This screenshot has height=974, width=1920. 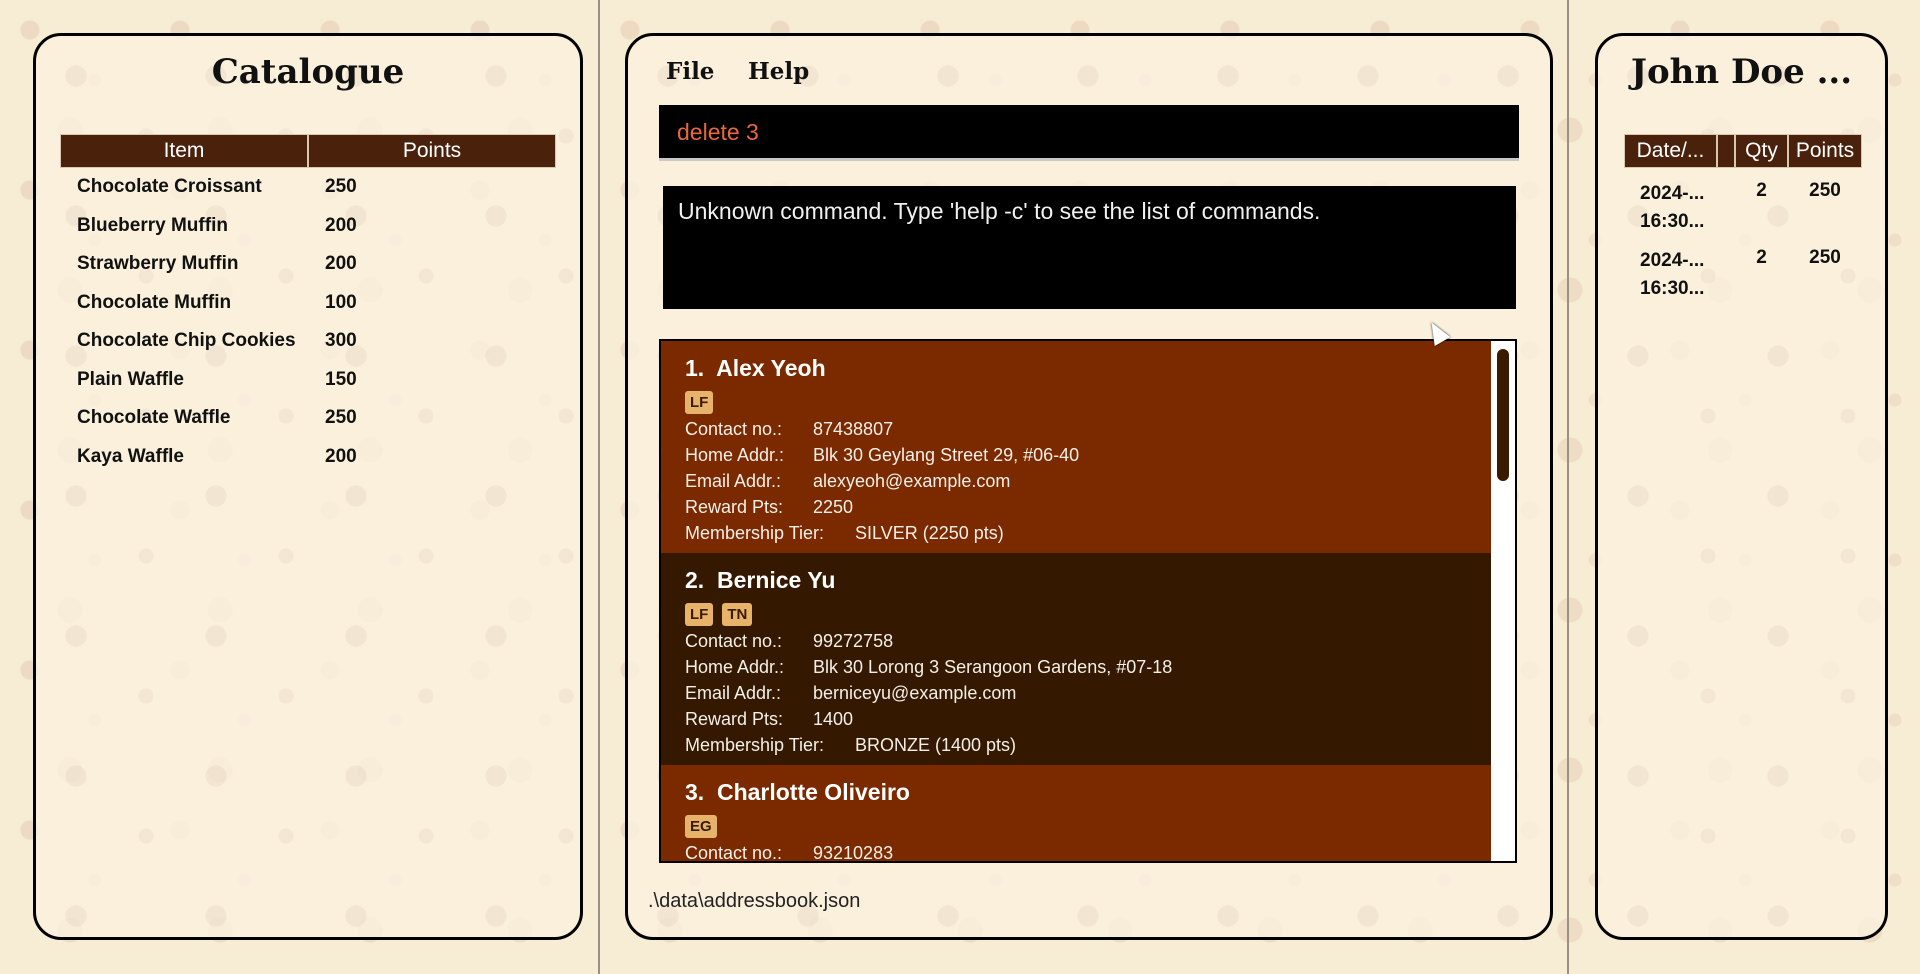 I want to click on contact-field: Contact no.: 87438807, so click(x=789, y=429).